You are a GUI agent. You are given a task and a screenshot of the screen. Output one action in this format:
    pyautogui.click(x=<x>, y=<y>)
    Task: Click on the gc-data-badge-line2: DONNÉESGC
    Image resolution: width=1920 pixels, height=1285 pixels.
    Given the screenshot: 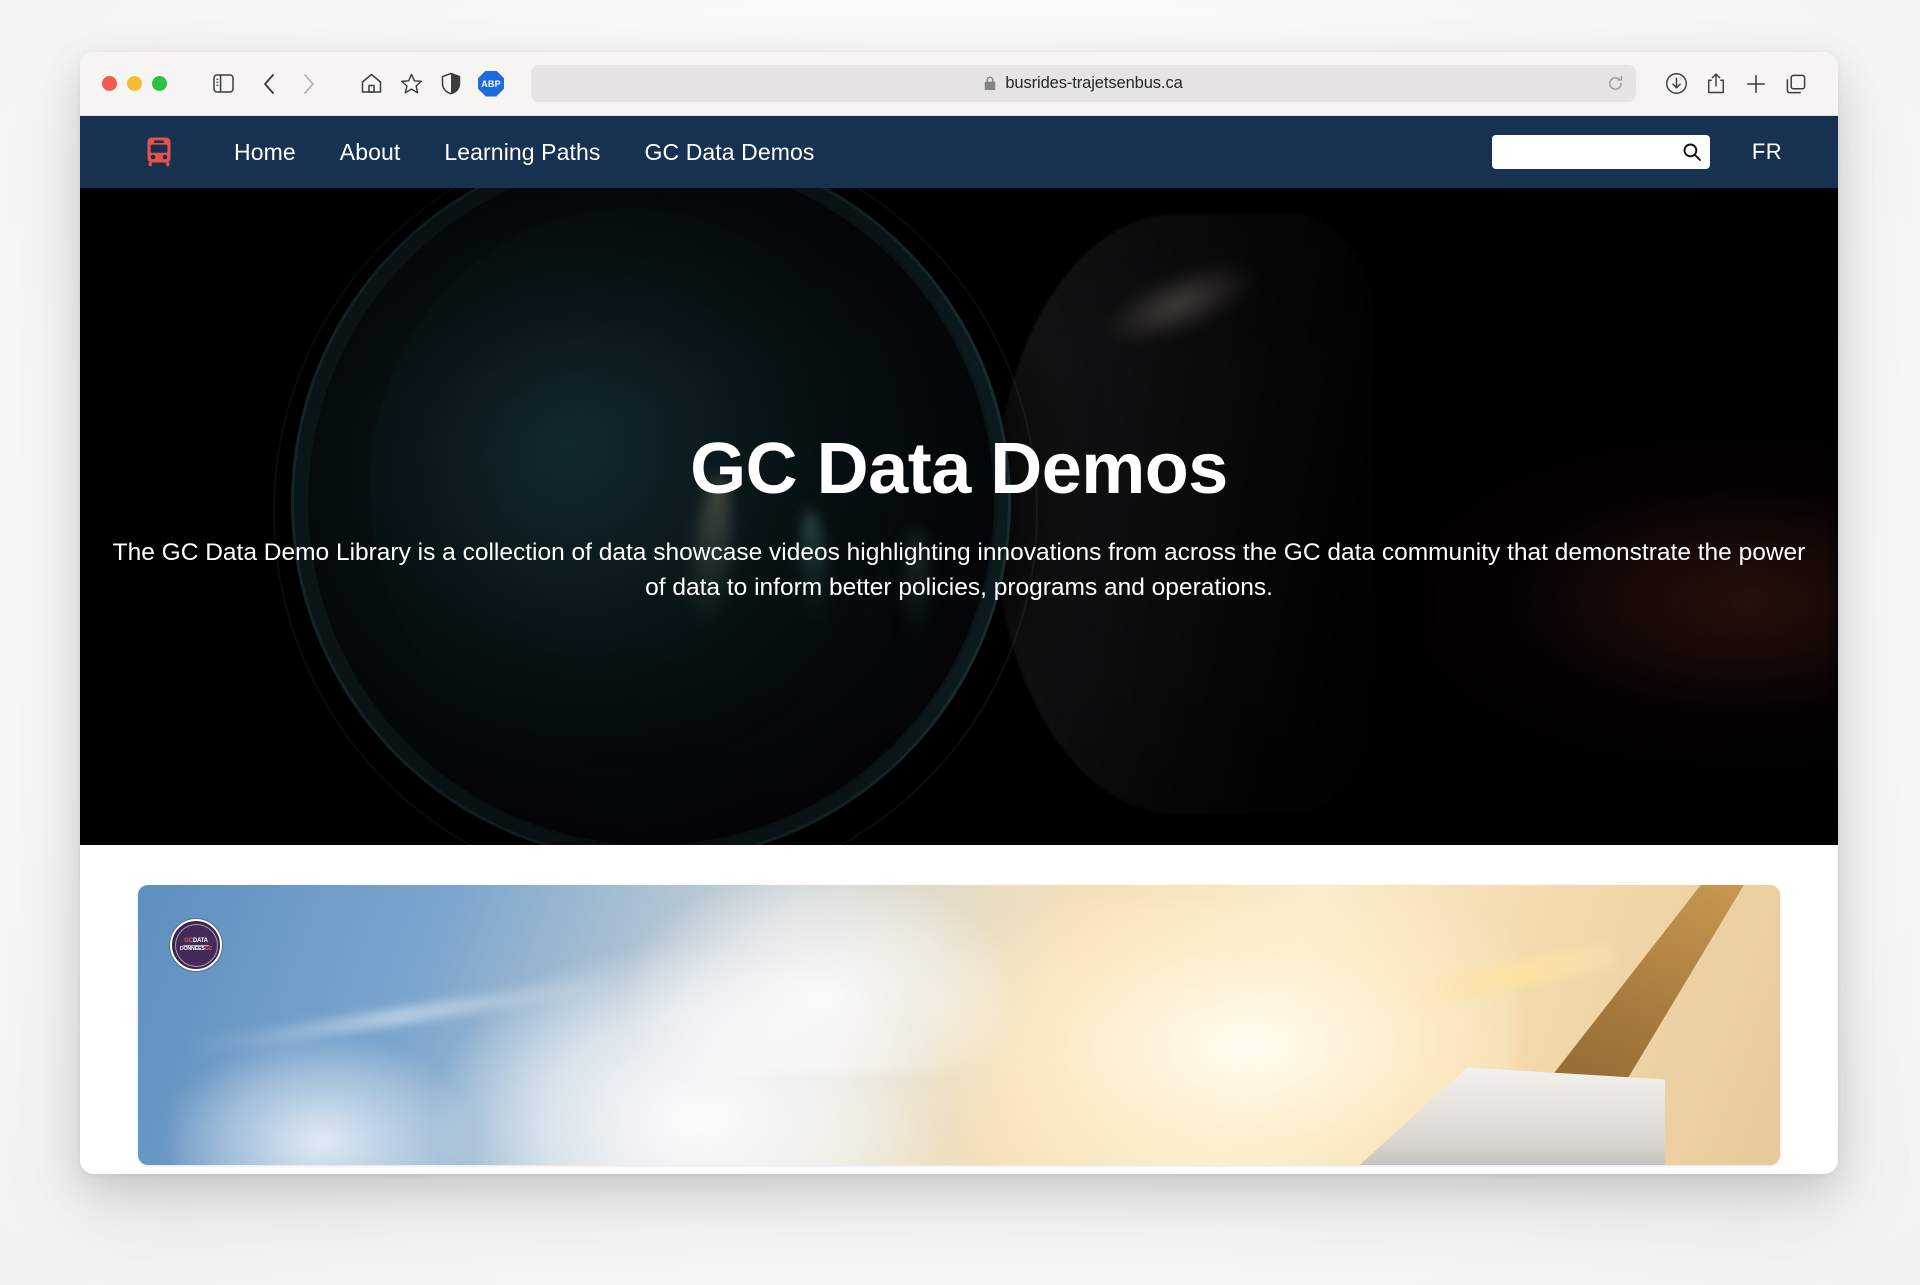 What is the action you would take?
    pyautogui.click(x=196, y=948)
    